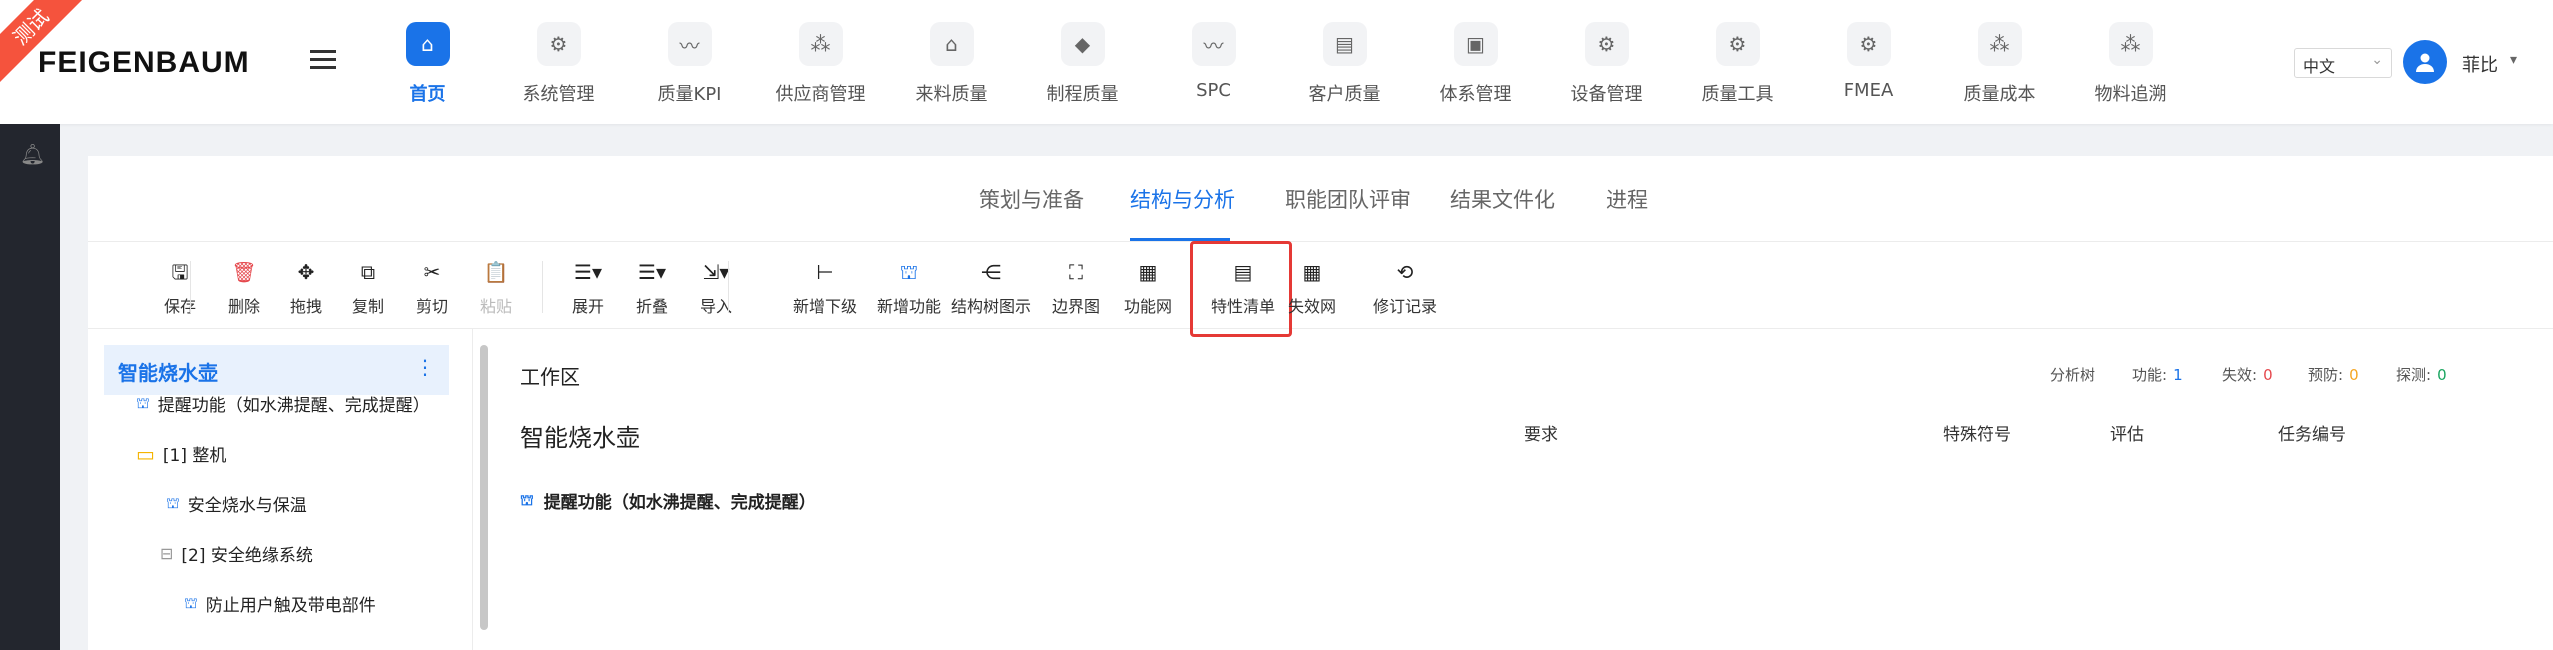  What do you see at coordinates (194, 456) in the screenshot?
I see `tree-node-label: [1] 整机` at bounding box center [194, 456].